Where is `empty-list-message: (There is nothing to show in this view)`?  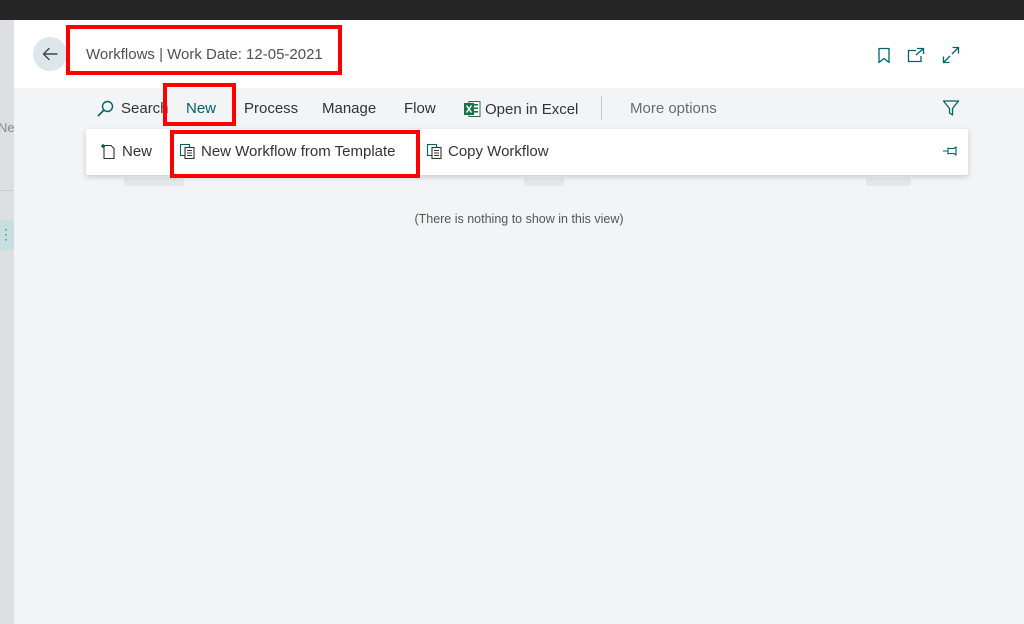 empty-list-message: (There is nothing to show in this view) is located at coordinates (519, 219).